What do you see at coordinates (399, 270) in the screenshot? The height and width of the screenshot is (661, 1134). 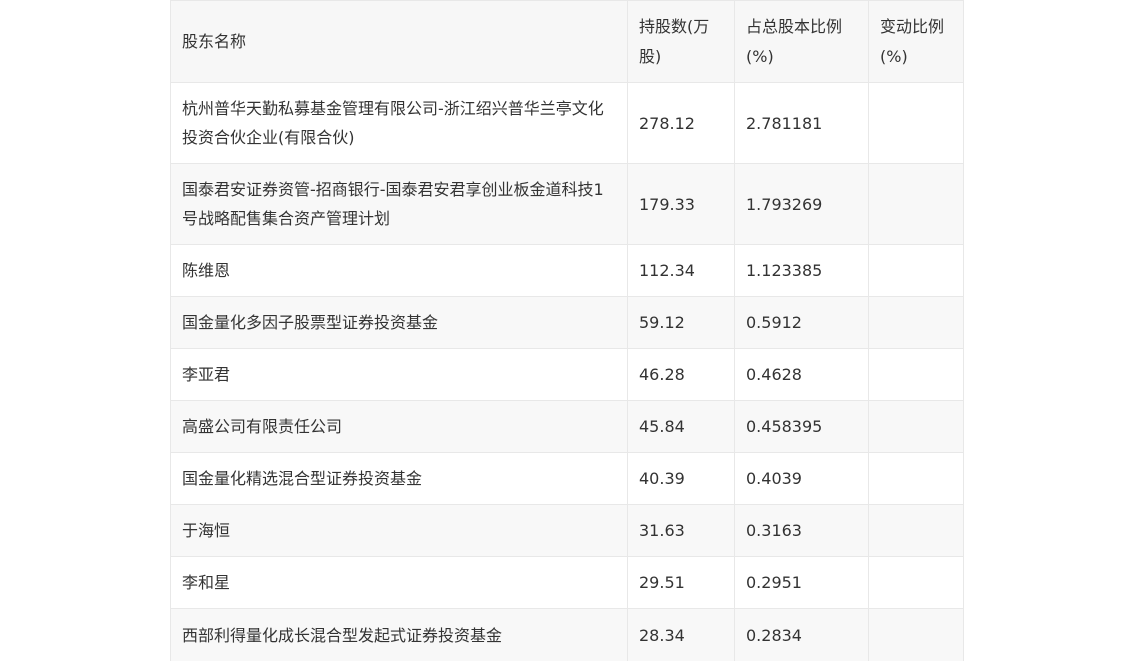 I see `cell-name: 陈维恩` at bounding box center [399, 270].